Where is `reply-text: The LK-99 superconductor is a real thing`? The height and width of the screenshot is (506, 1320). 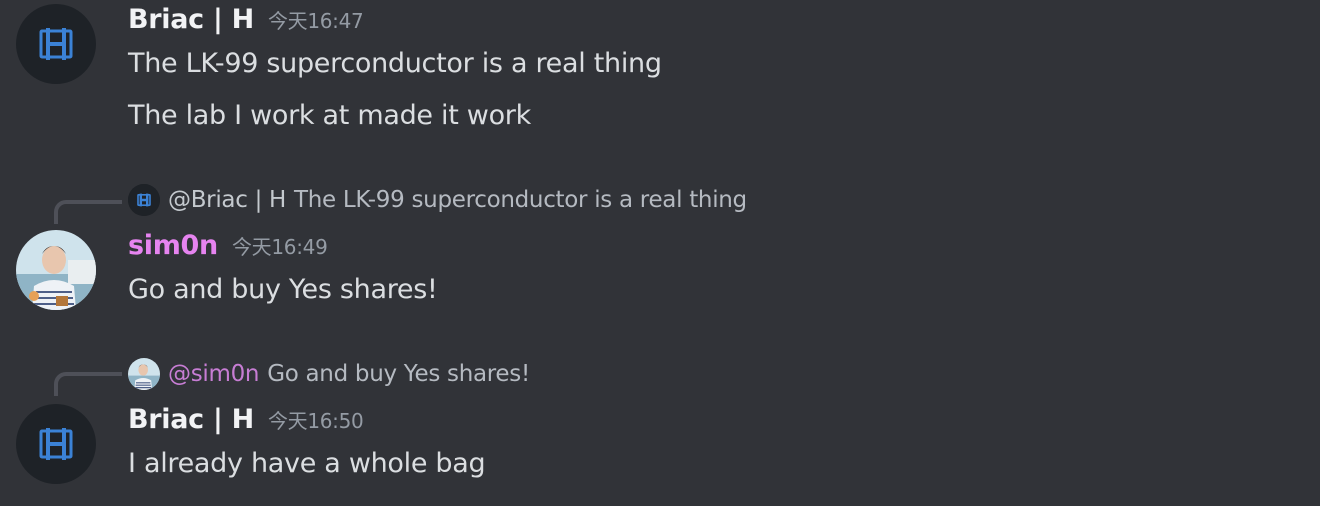
reply-text: The LK-99 superconductor is a real thing is located at coordinates (520, 200).